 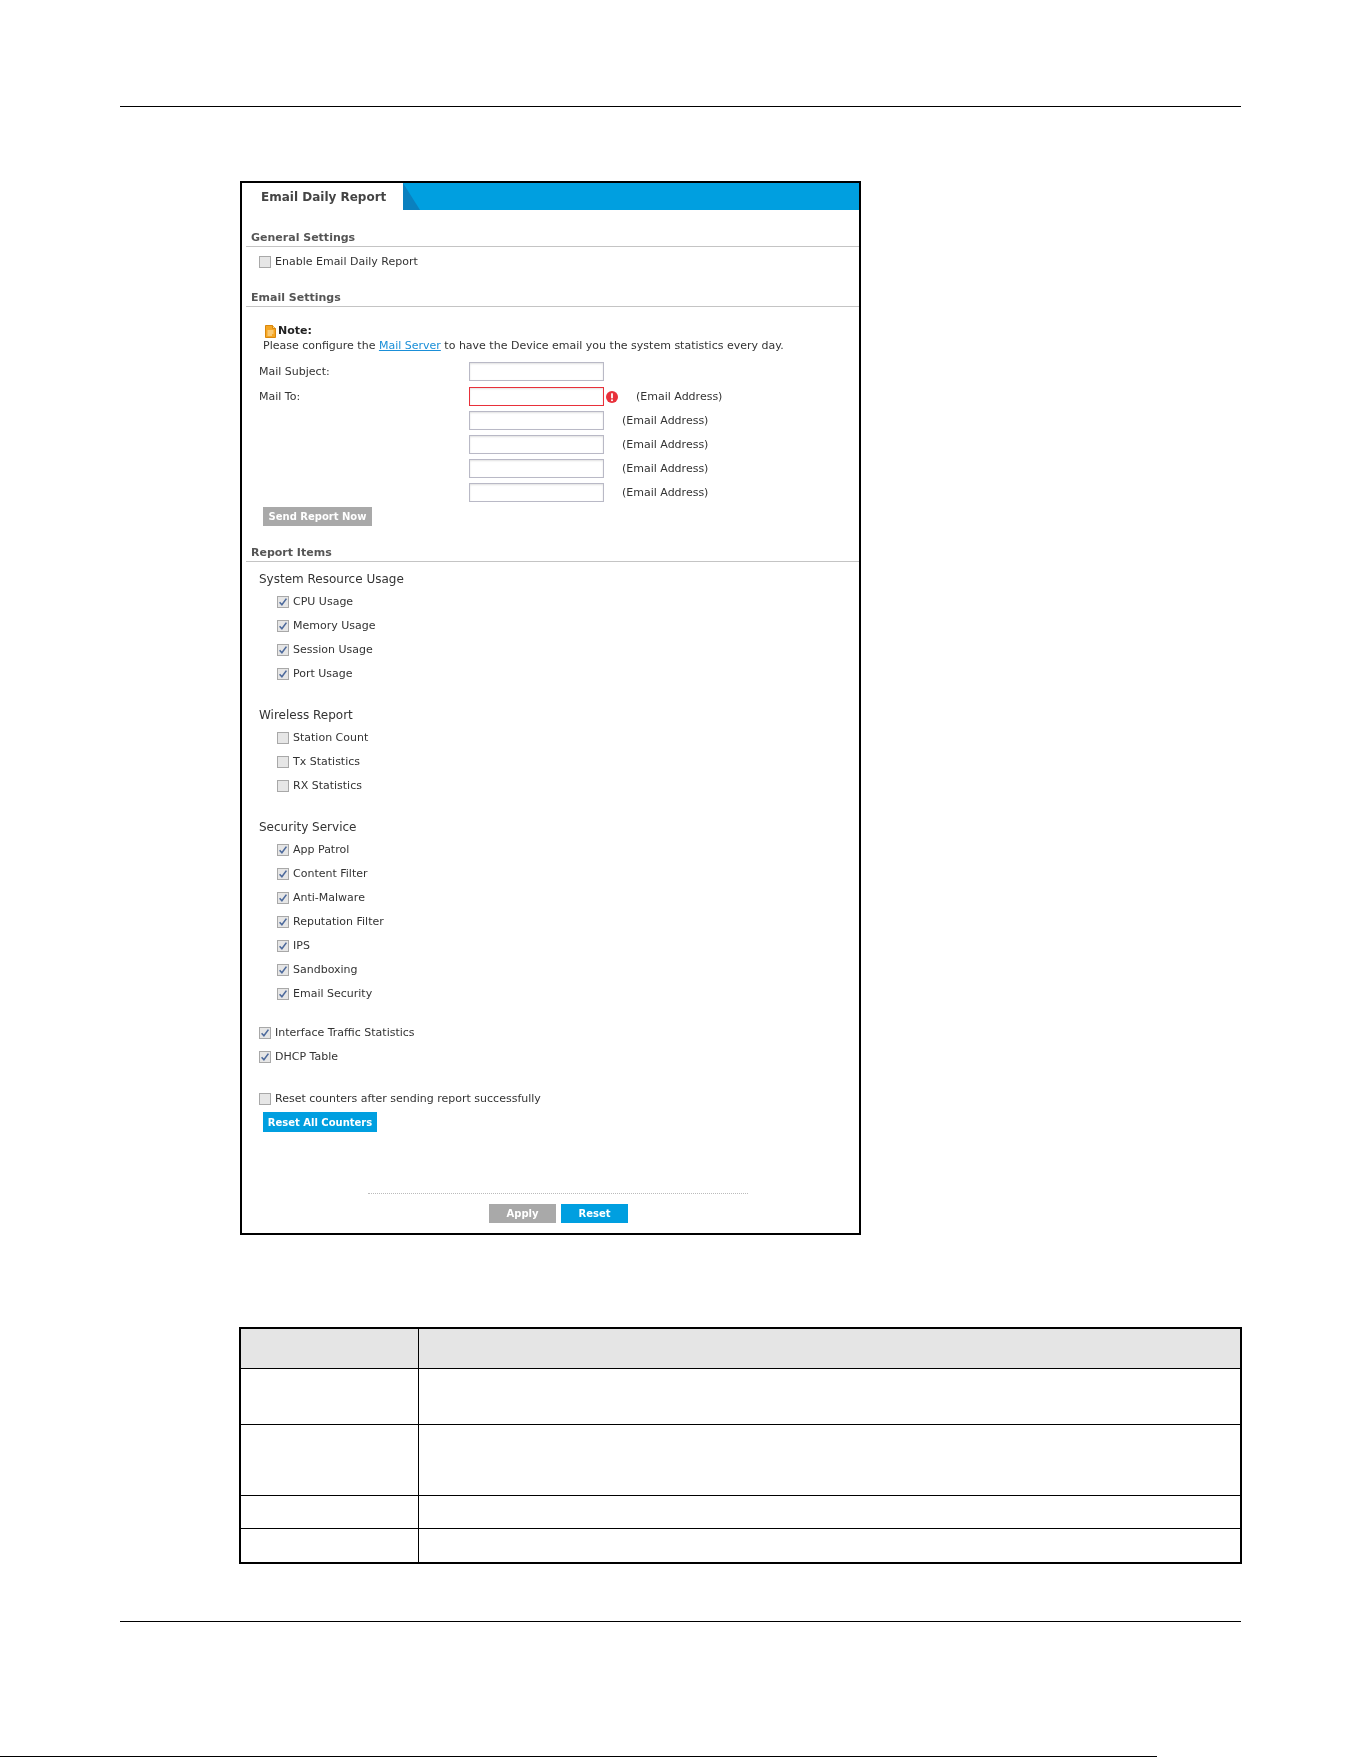 What do you see at coordinates (308, 827) in the screenshot?
I see `group-title: Security Service` at bounding box center [308, 827].